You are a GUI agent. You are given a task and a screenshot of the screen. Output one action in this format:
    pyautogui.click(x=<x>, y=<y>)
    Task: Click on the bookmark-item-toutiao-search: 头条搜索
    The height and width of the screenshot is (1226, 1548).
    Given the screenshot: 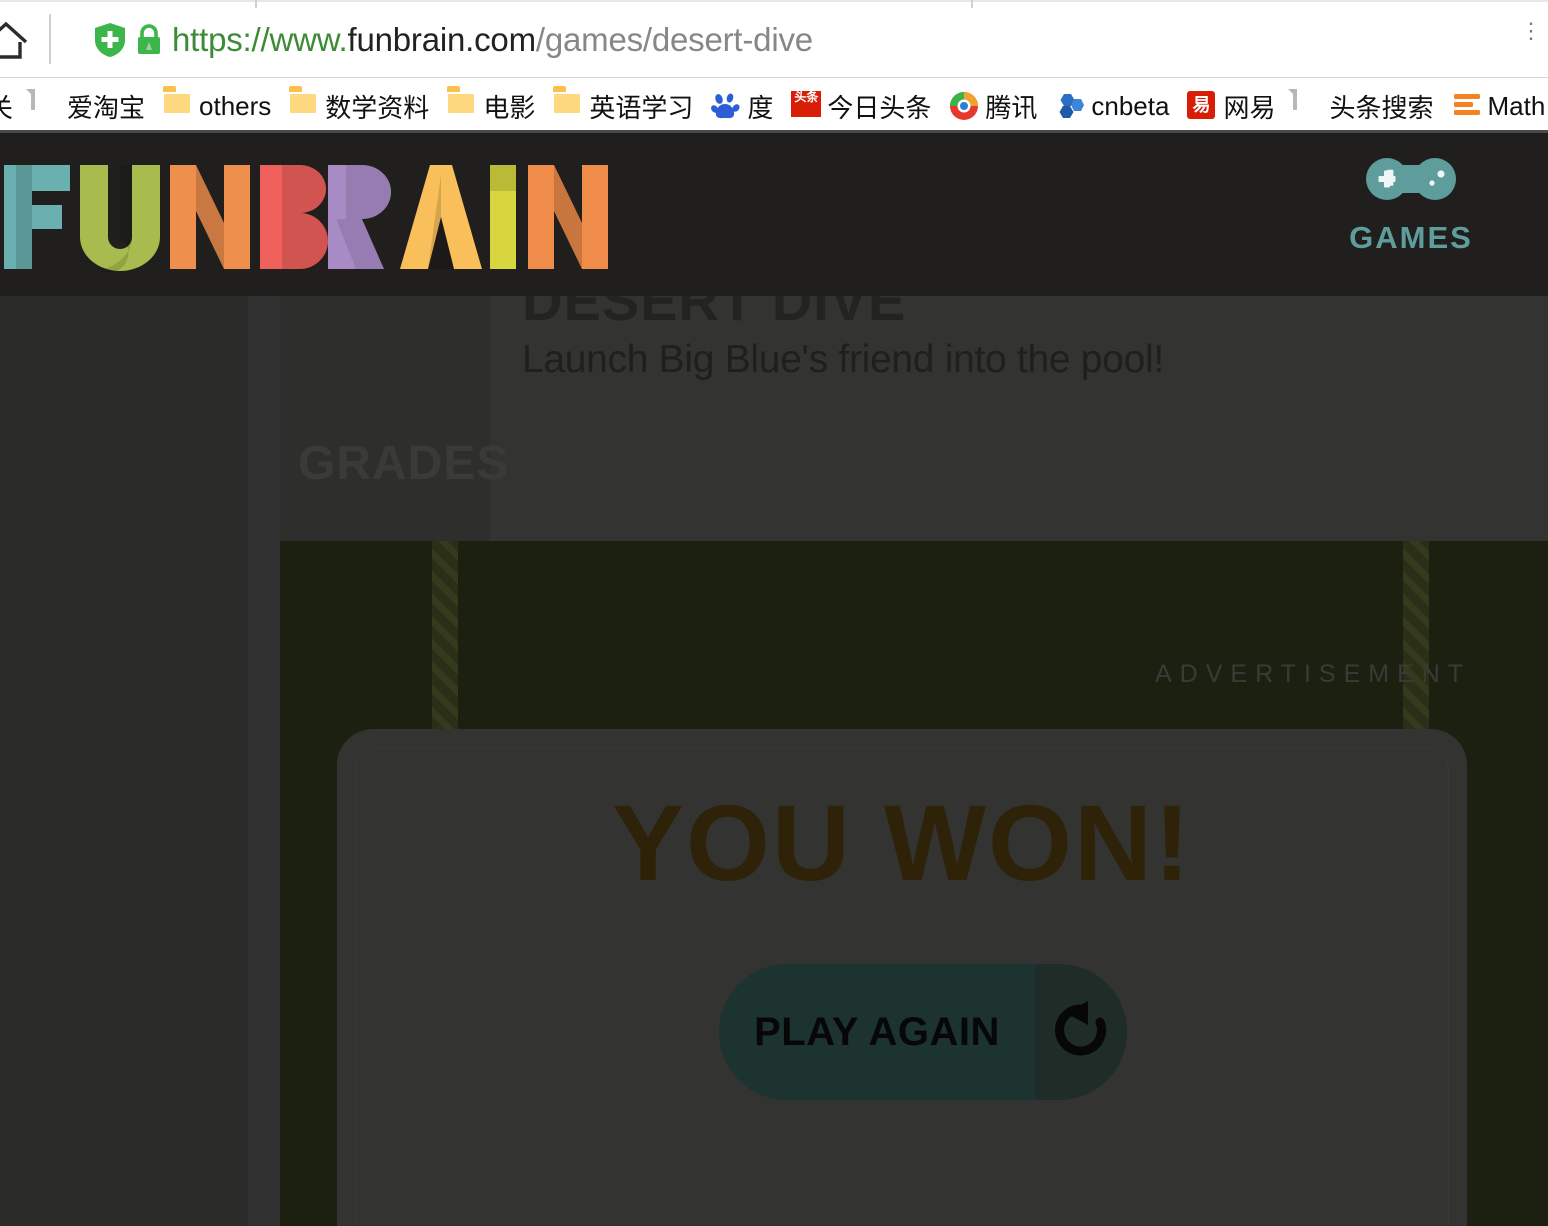 What is the action you would take?
    pyautogui.click(x=1363, y=106)
    